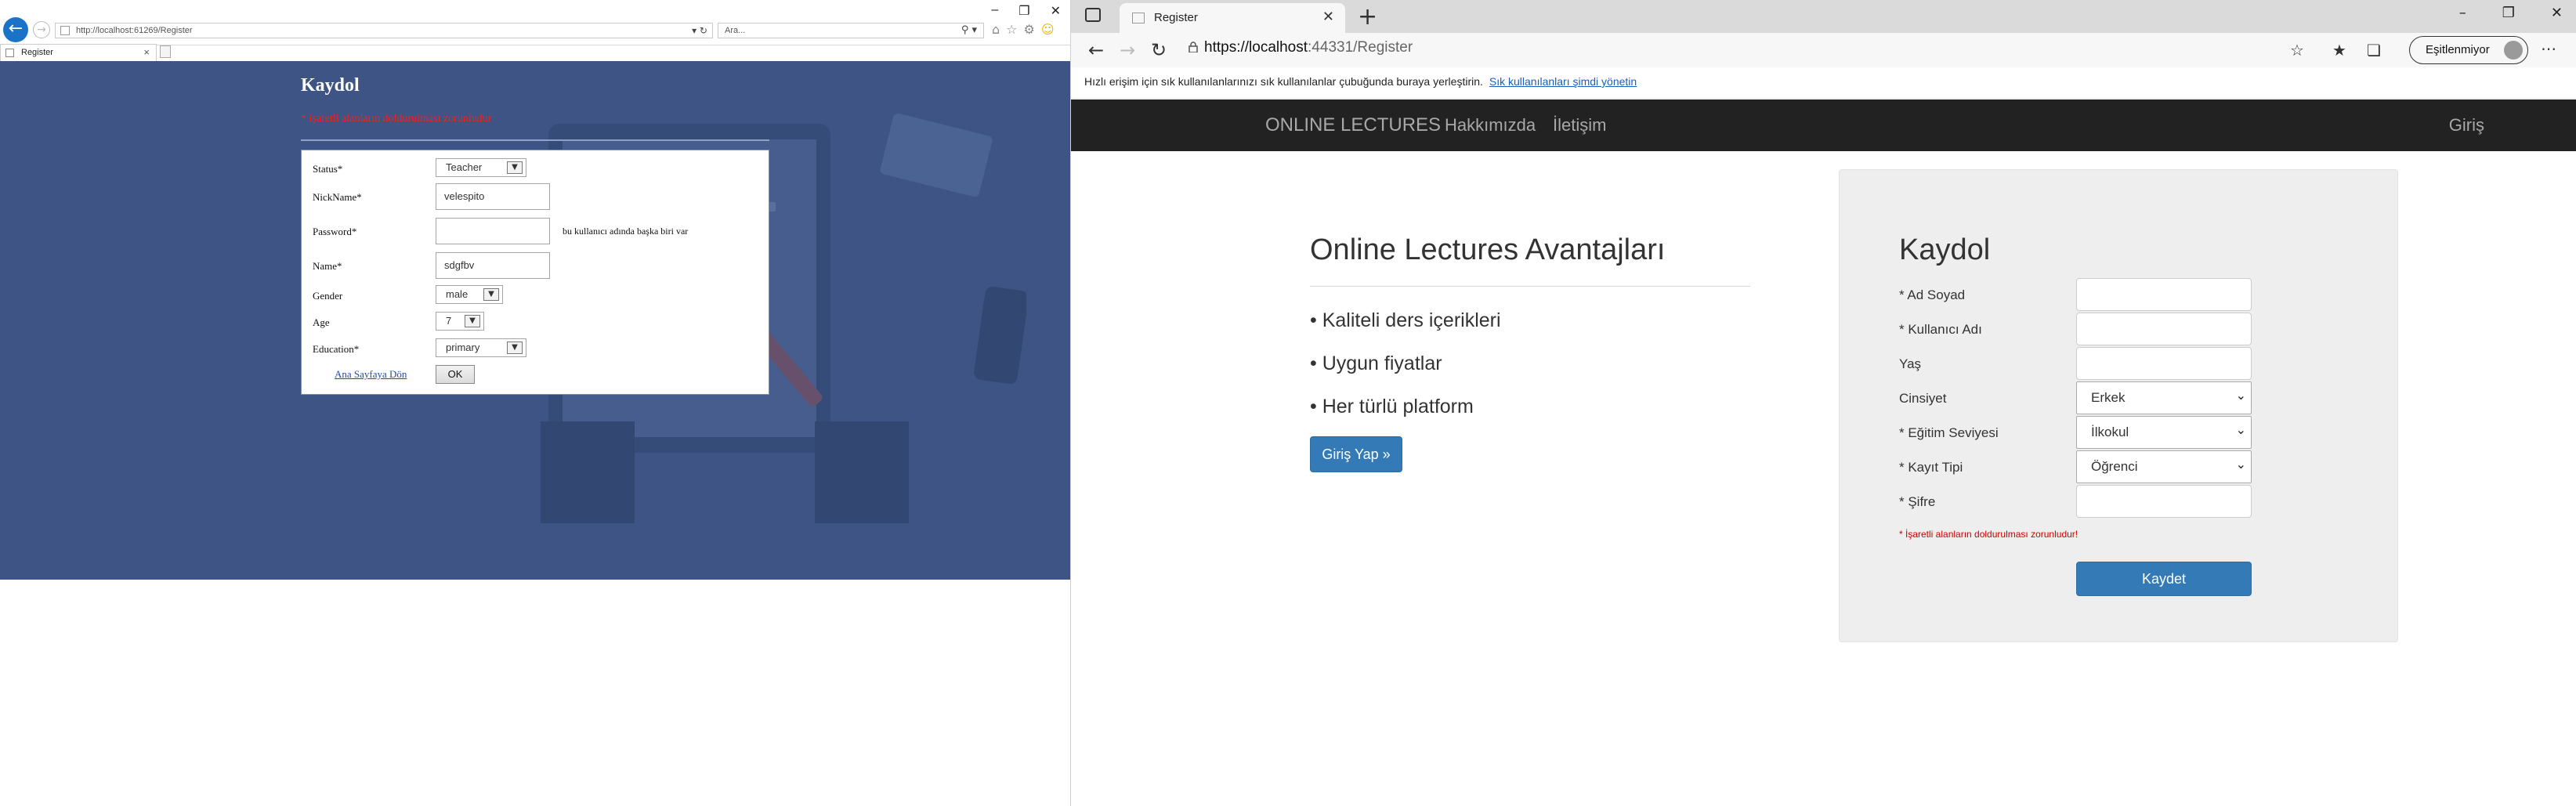 The width and height of the screenshot is (2576, 806). Describe the element at coordinates (536, 297) in the screenshot. I see `gender-row: Gender male ▼` at that location.